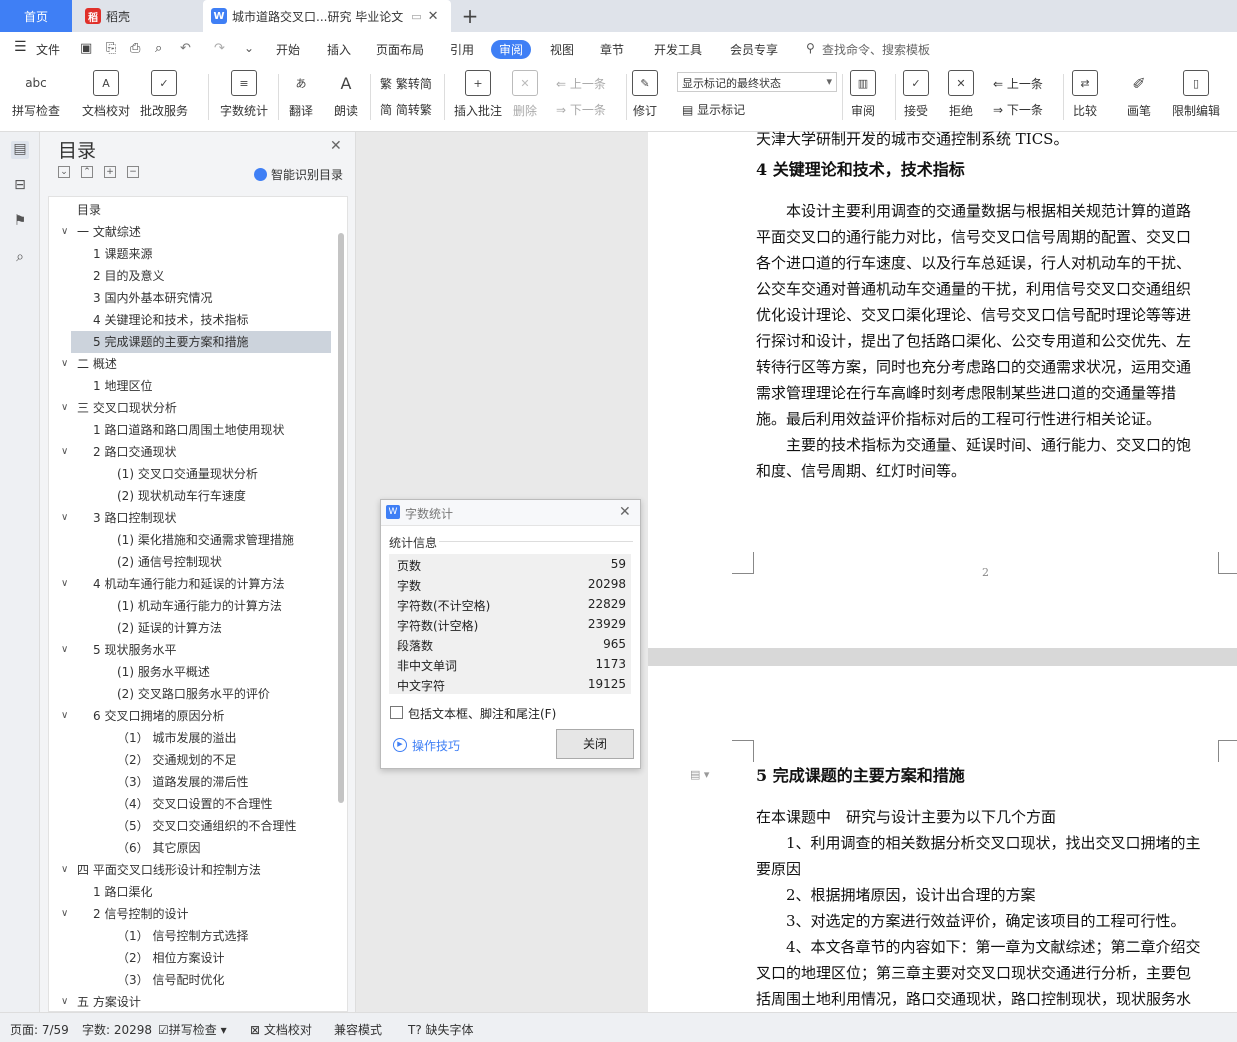 The width and height of the screenshot is (1237, 1042). Describe the element at coordinates (20, 258) in the screenshot. I see `find-icon: ⌕` at that location.